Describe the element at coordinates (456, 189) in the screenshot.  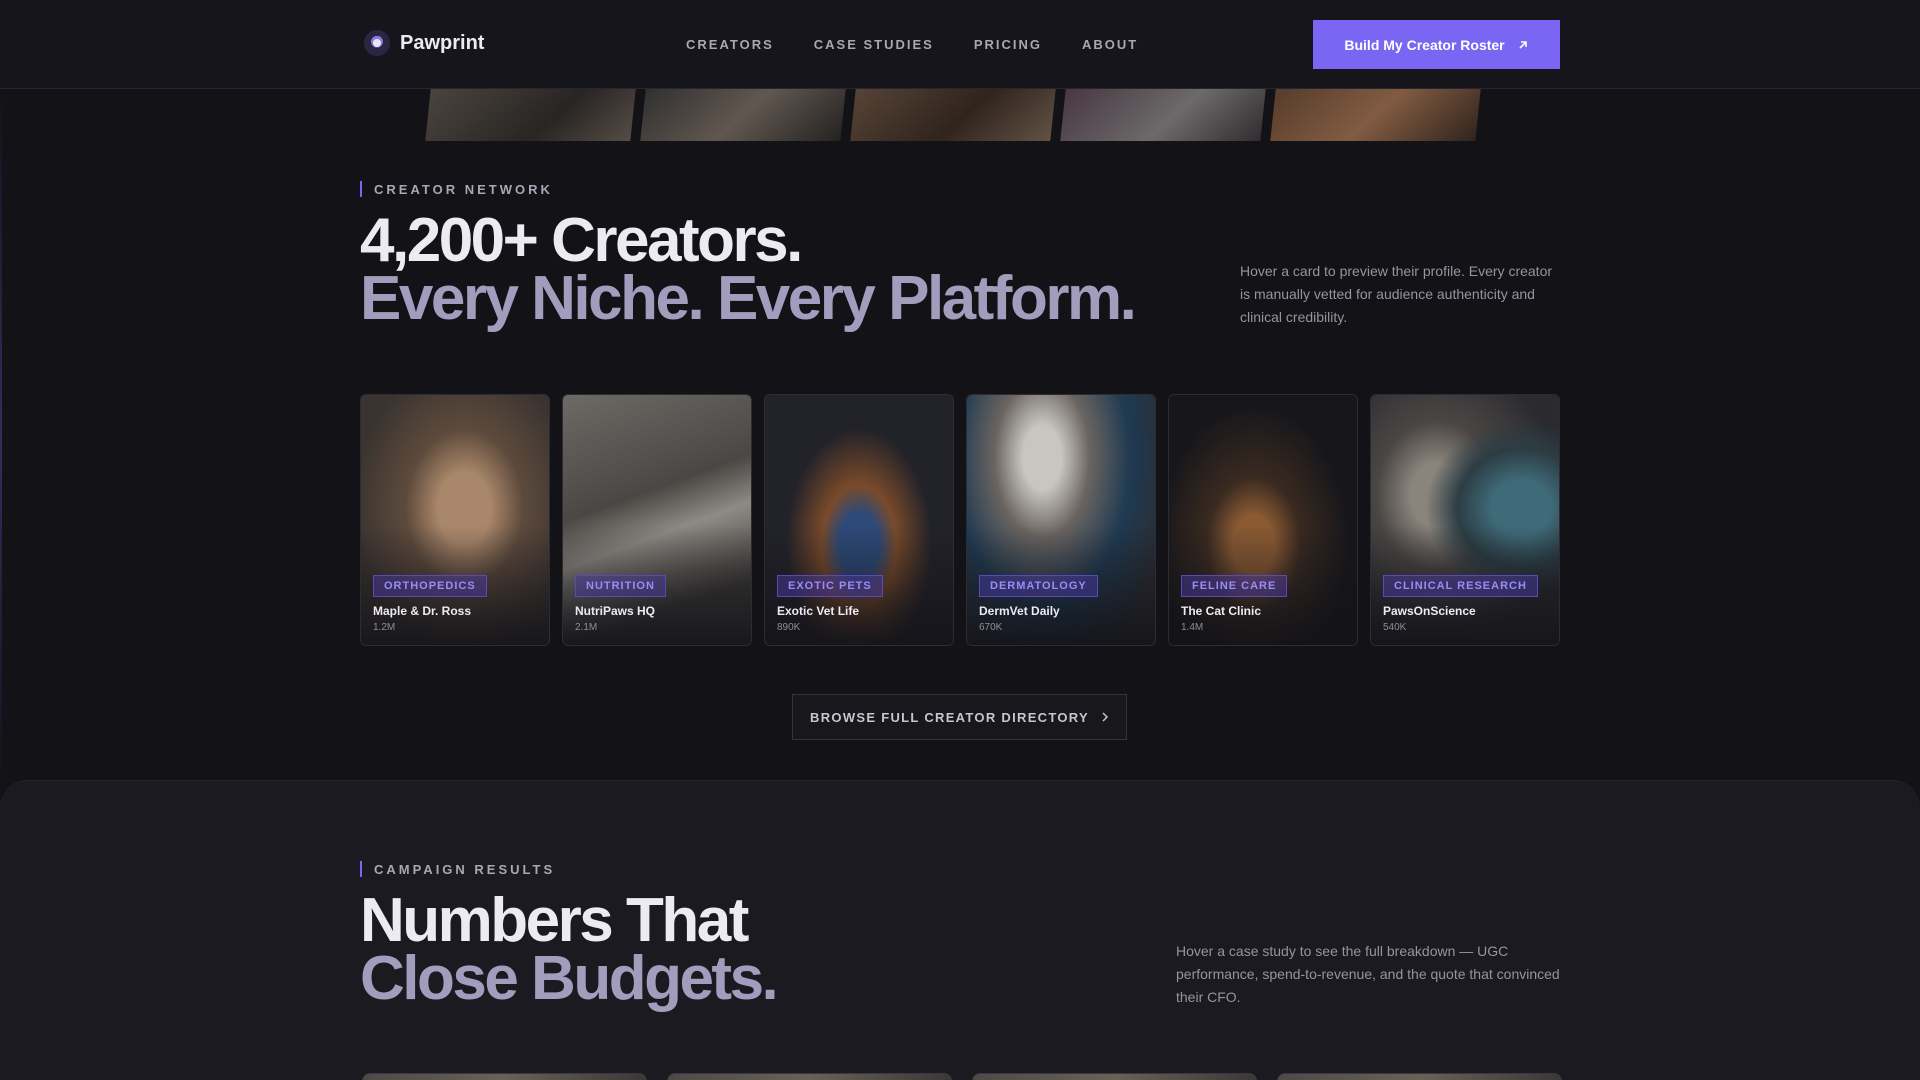
I see `creator-network-eyebrow: CREATOR NETWORK` at that location.